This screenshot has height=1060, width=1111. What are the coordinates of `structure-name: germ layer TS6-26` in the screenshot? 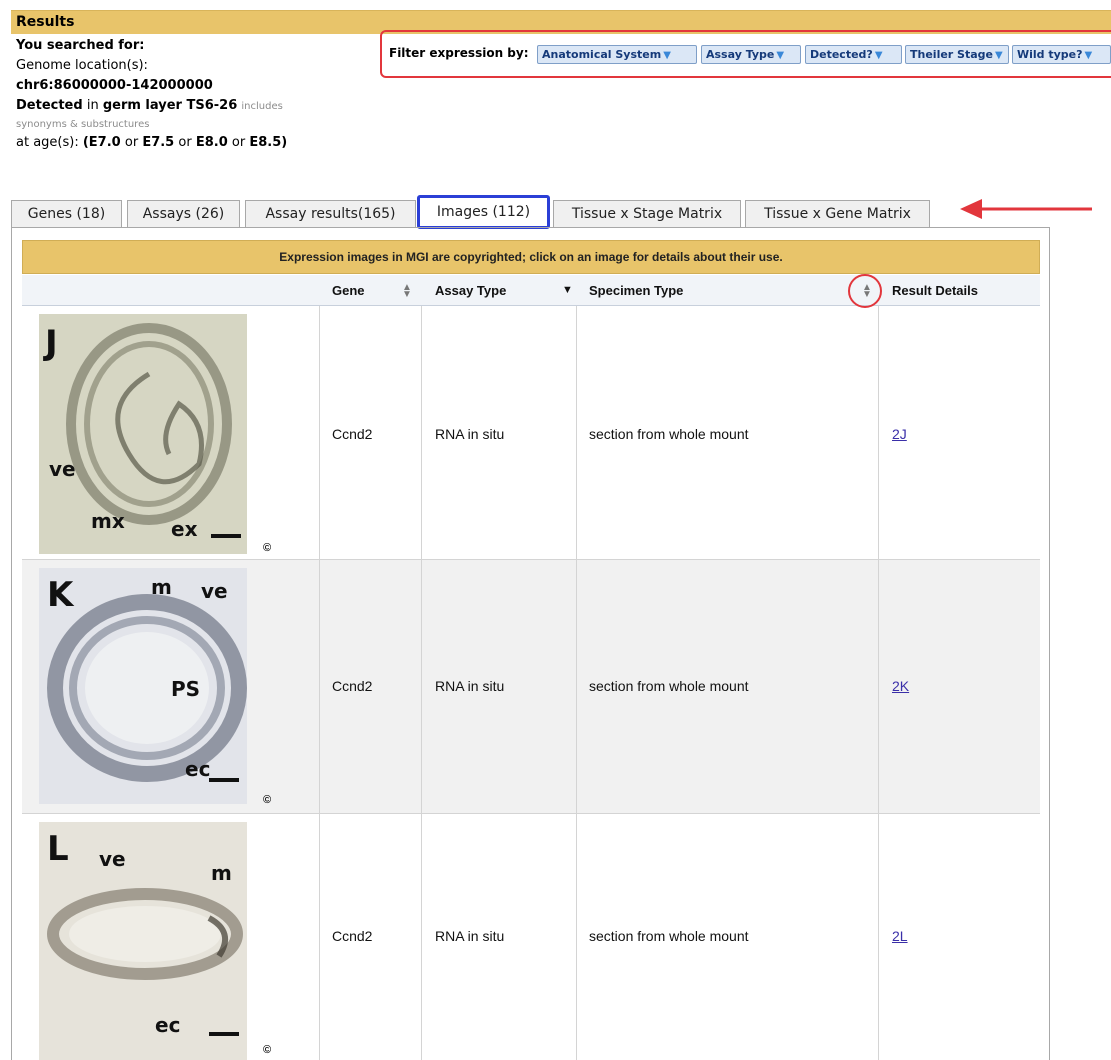 It's located at (170, 105).